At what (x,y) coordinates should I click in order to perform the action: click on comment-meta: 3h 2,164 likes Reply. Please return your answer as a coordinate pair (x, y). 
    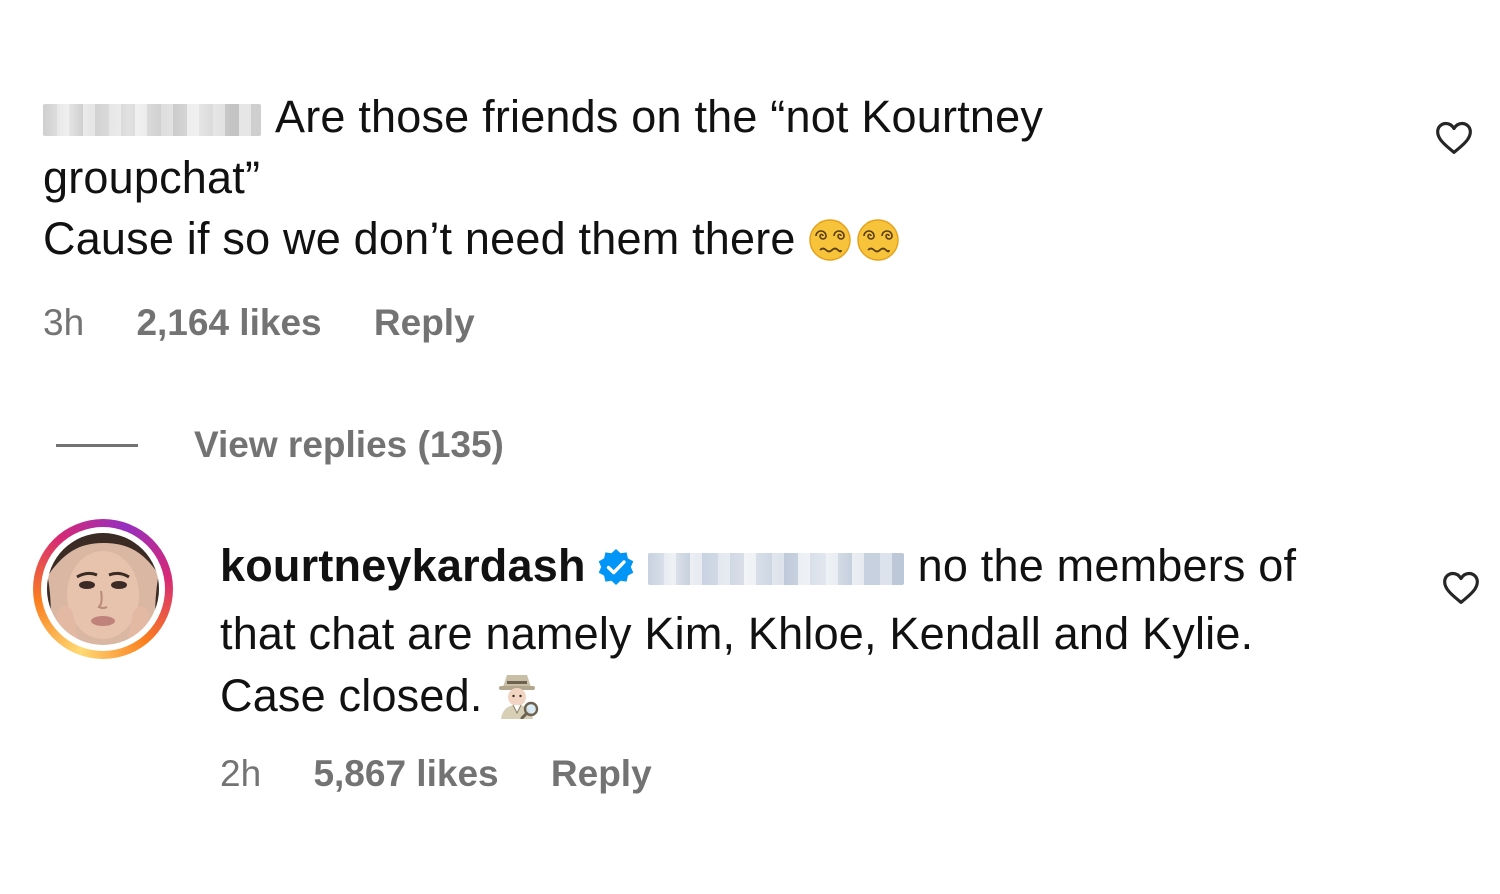
    Looking at the image, I should click on (259, 323).